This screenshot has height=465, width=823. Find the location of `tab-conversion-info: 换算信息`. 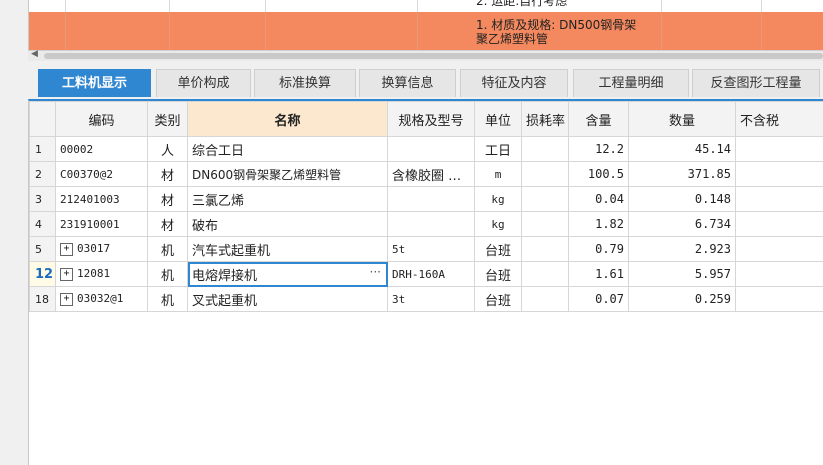

tab-conversion-info: 换算信息 is located at coordinates (407, 83).